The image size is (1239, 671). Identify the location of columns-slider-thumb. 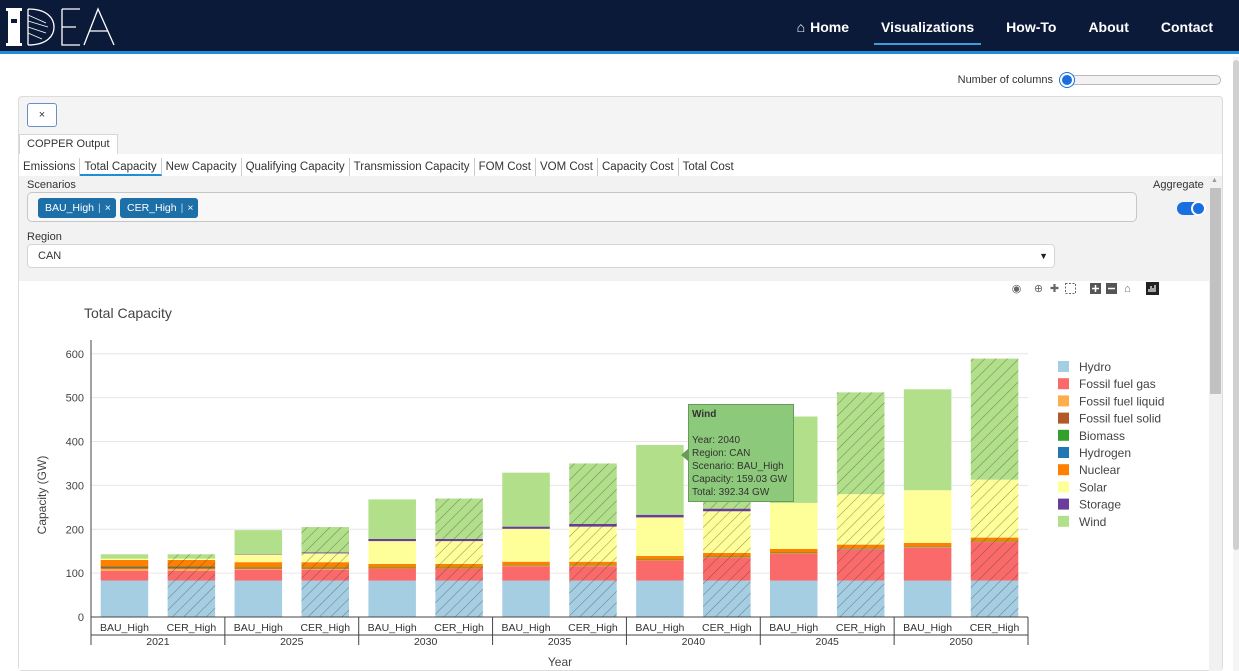
(1067, 80).